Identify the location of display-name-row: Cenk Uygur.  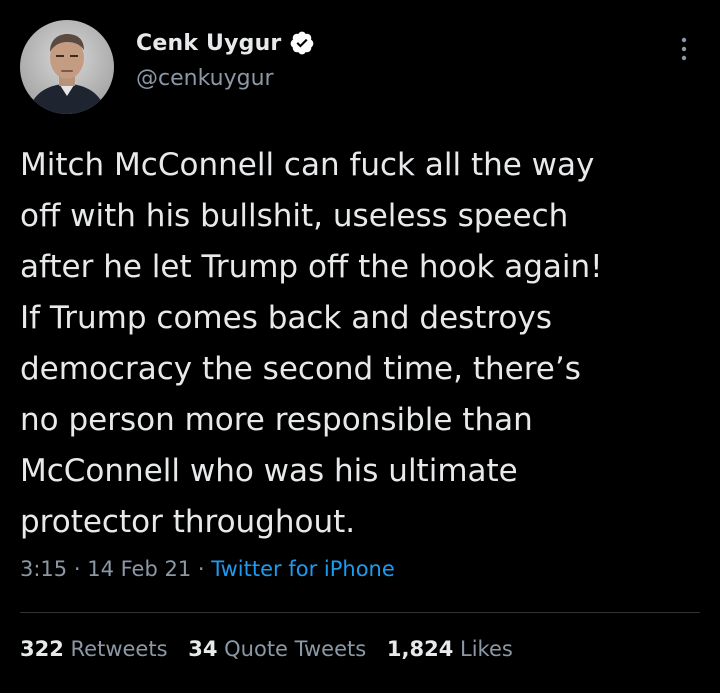
(225, 43).